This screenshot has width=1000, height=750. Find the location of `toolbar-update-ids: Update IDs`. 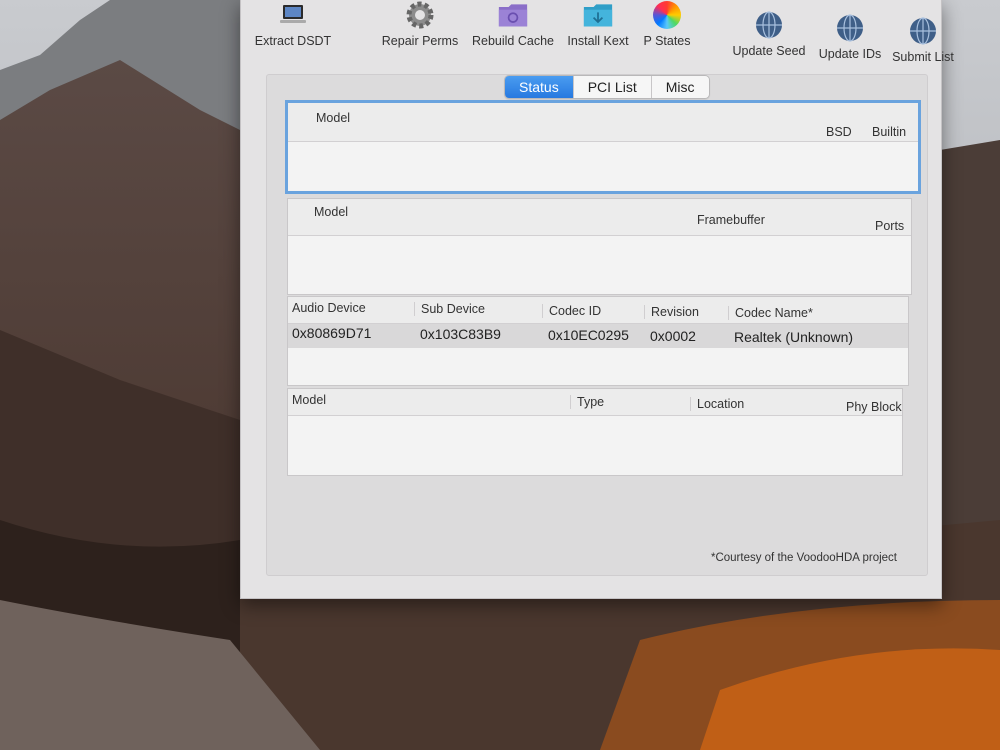

toolbar-update-ids: Update IDs is located at coordinates (850, 37).